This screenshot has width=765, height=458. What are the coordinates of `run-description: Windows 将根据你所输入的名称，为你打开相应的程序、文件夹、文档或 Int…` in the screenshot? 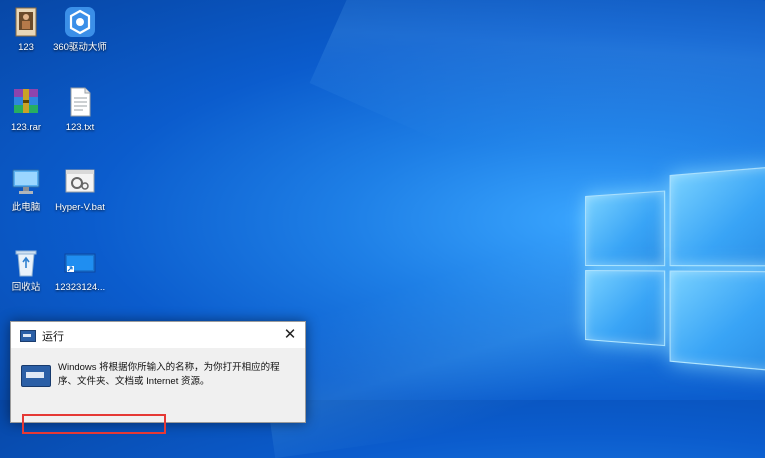 It's located at (169, 374).